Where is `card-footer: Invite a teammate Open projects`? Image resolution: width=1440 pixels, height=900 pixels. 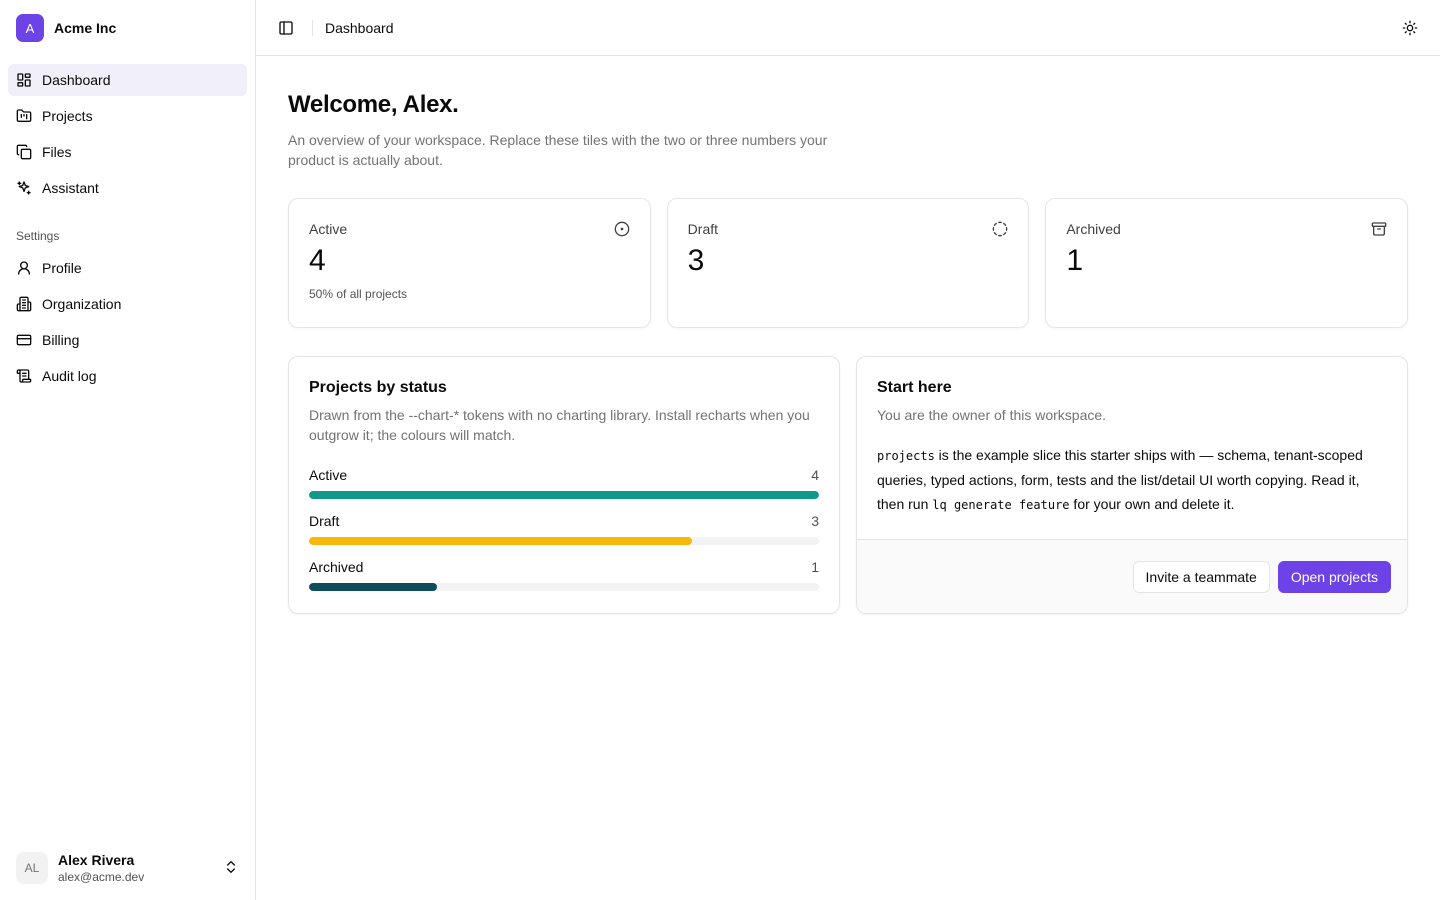
card-footer: Invite a teammate Open projects is located at coordinates (1132, 576).